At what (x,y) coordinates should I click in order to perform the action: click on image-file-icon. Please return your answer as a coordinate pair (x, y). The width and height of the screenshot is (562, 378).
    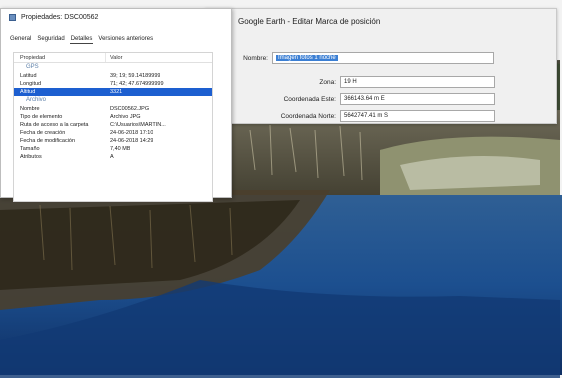
    Looking at the image, I should click on (12, 17).